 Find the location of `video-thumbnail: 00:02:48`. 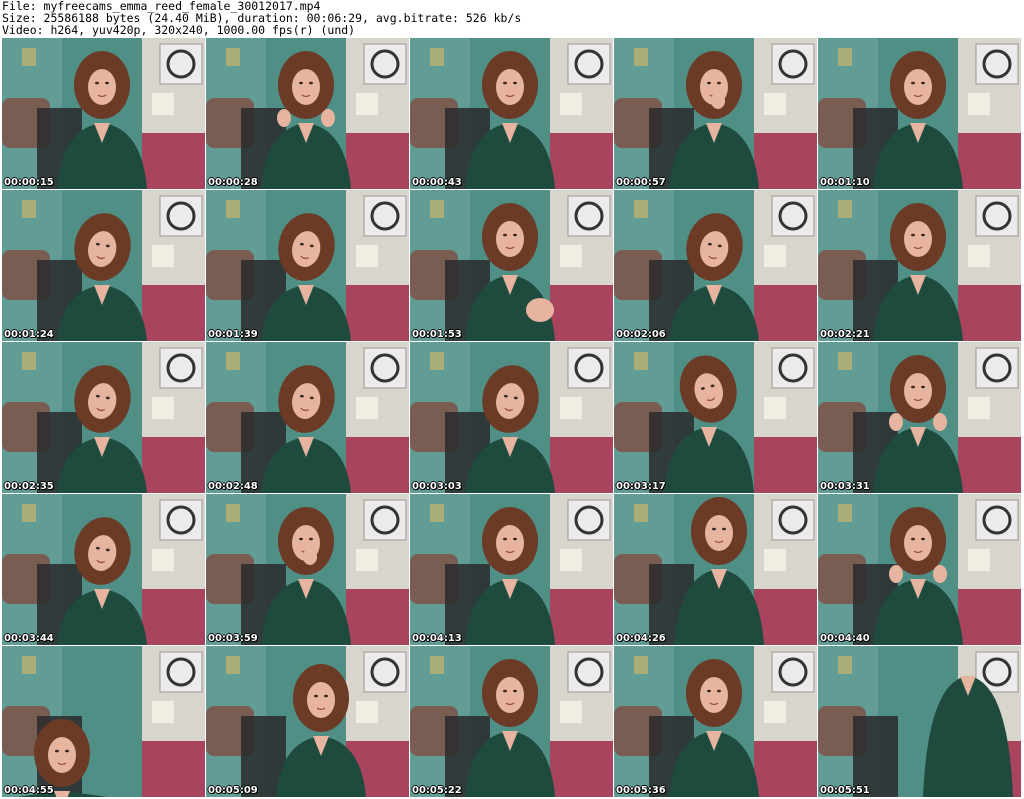

video-thumbnail: 00:02:48 is located at coordinates (307, 417).